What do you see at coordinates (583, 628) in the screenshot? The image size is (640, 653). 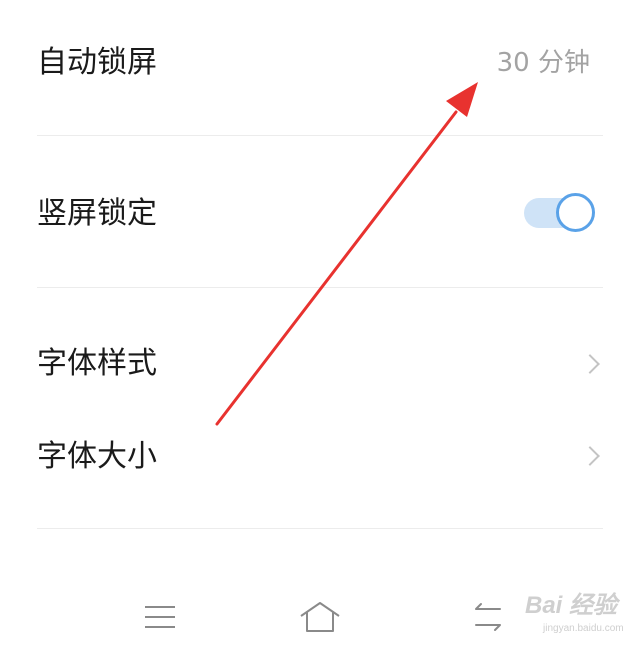 I see `watermark-url: jingyan.baidu.com` at bounding box center [583, 628].